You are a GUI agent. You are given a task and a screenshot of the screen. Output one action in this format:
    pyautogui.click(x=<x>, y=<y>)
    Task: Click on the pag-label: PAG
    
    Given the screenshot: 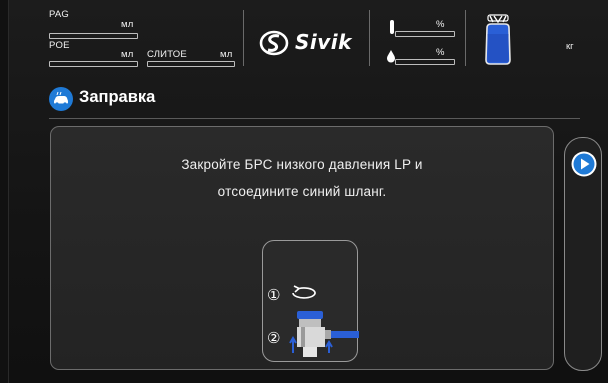 What is the action you would take?
    pyautogui.click(x=59, y=14)
    